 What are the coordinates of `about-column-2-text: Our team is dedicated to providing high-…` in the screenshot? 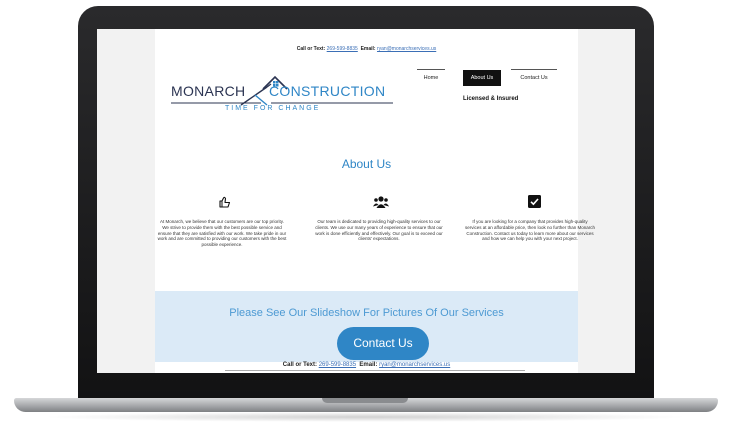 It's located at (379, 230).